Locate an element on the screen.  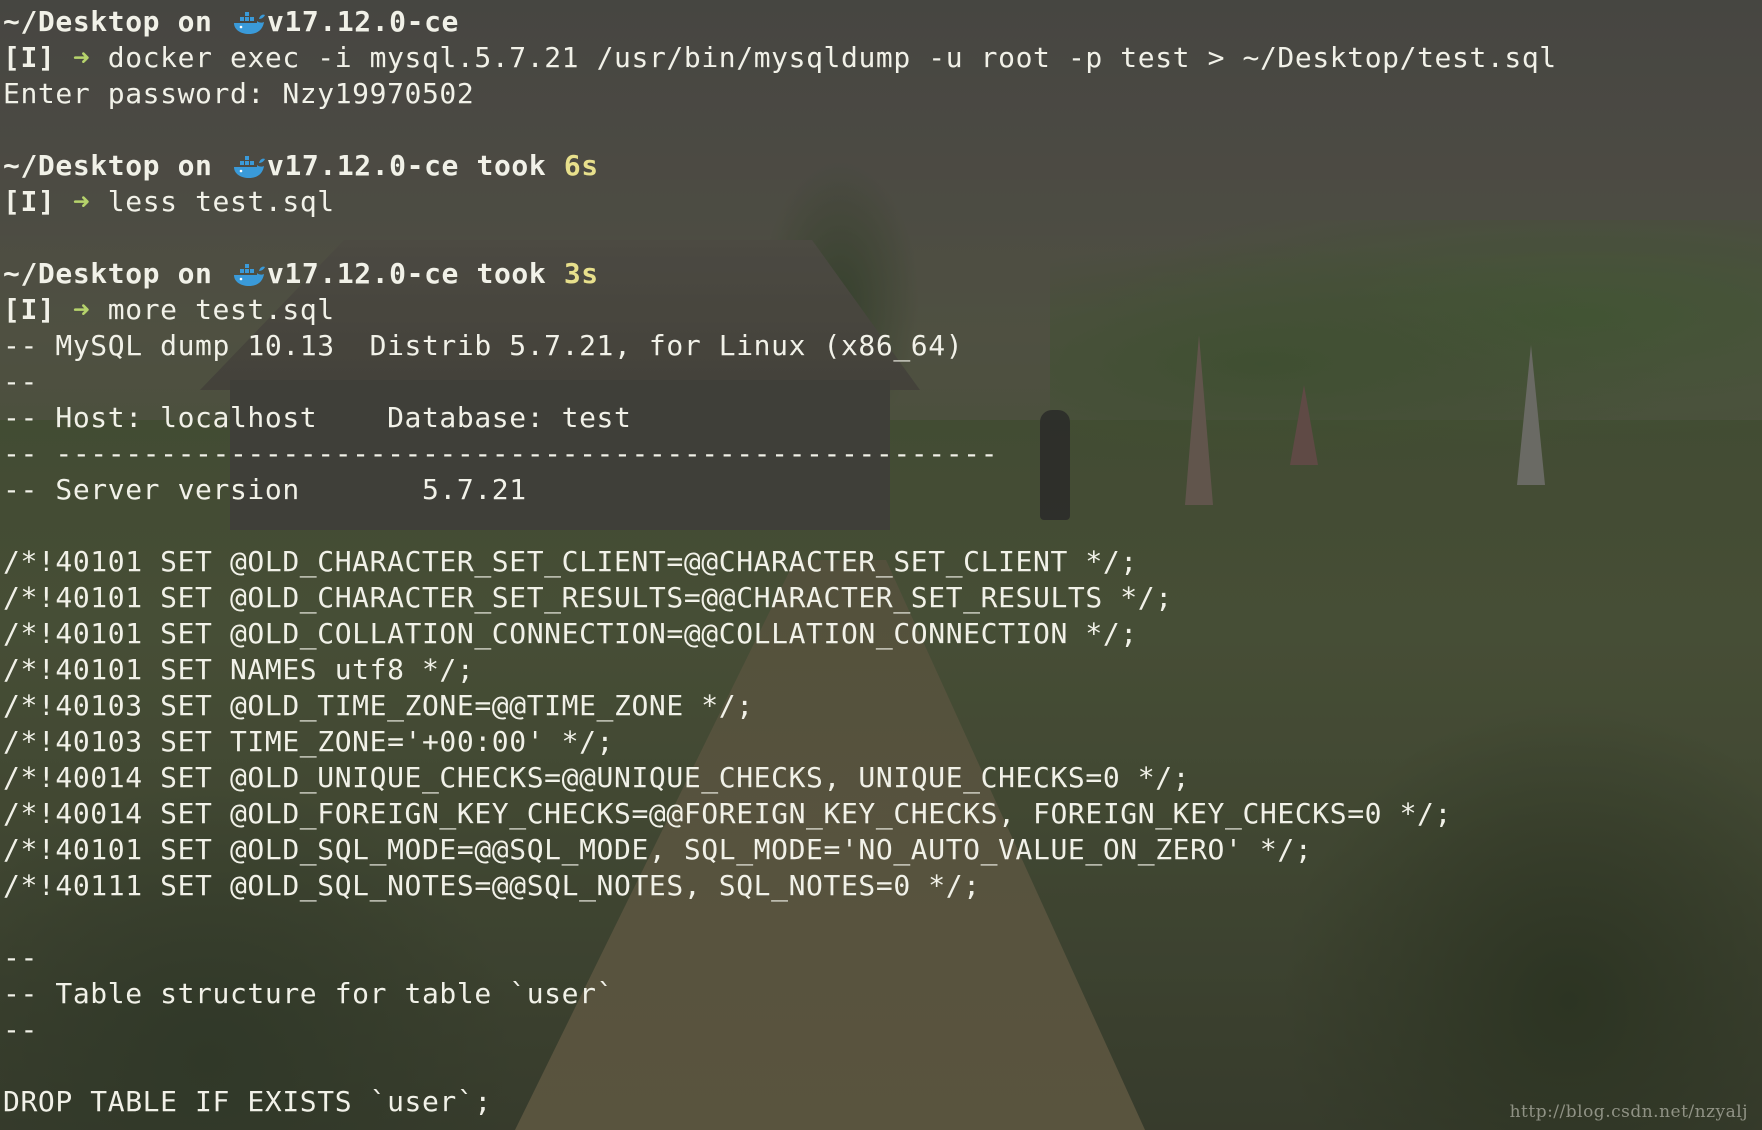
password-prompt: Enter password: Nzy19970502 is located at coordinates (239, 93).